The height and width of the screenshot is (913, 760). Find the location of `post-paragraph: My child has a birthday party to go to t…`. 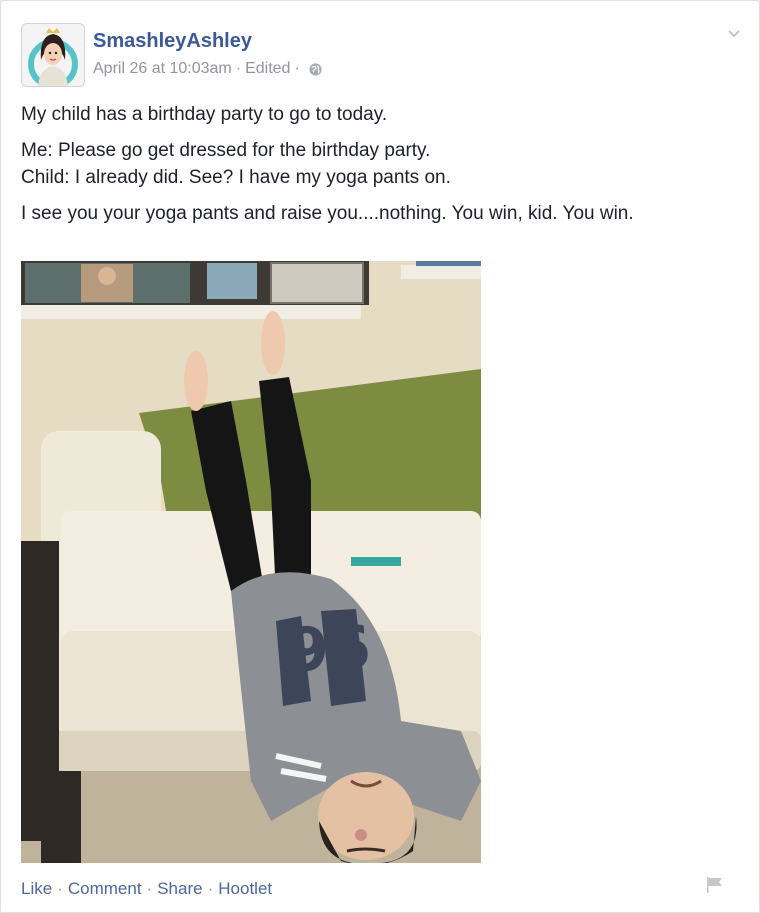

post-paragraph: My child has a birthday party to go to t… is located at coordinates (204, 114).